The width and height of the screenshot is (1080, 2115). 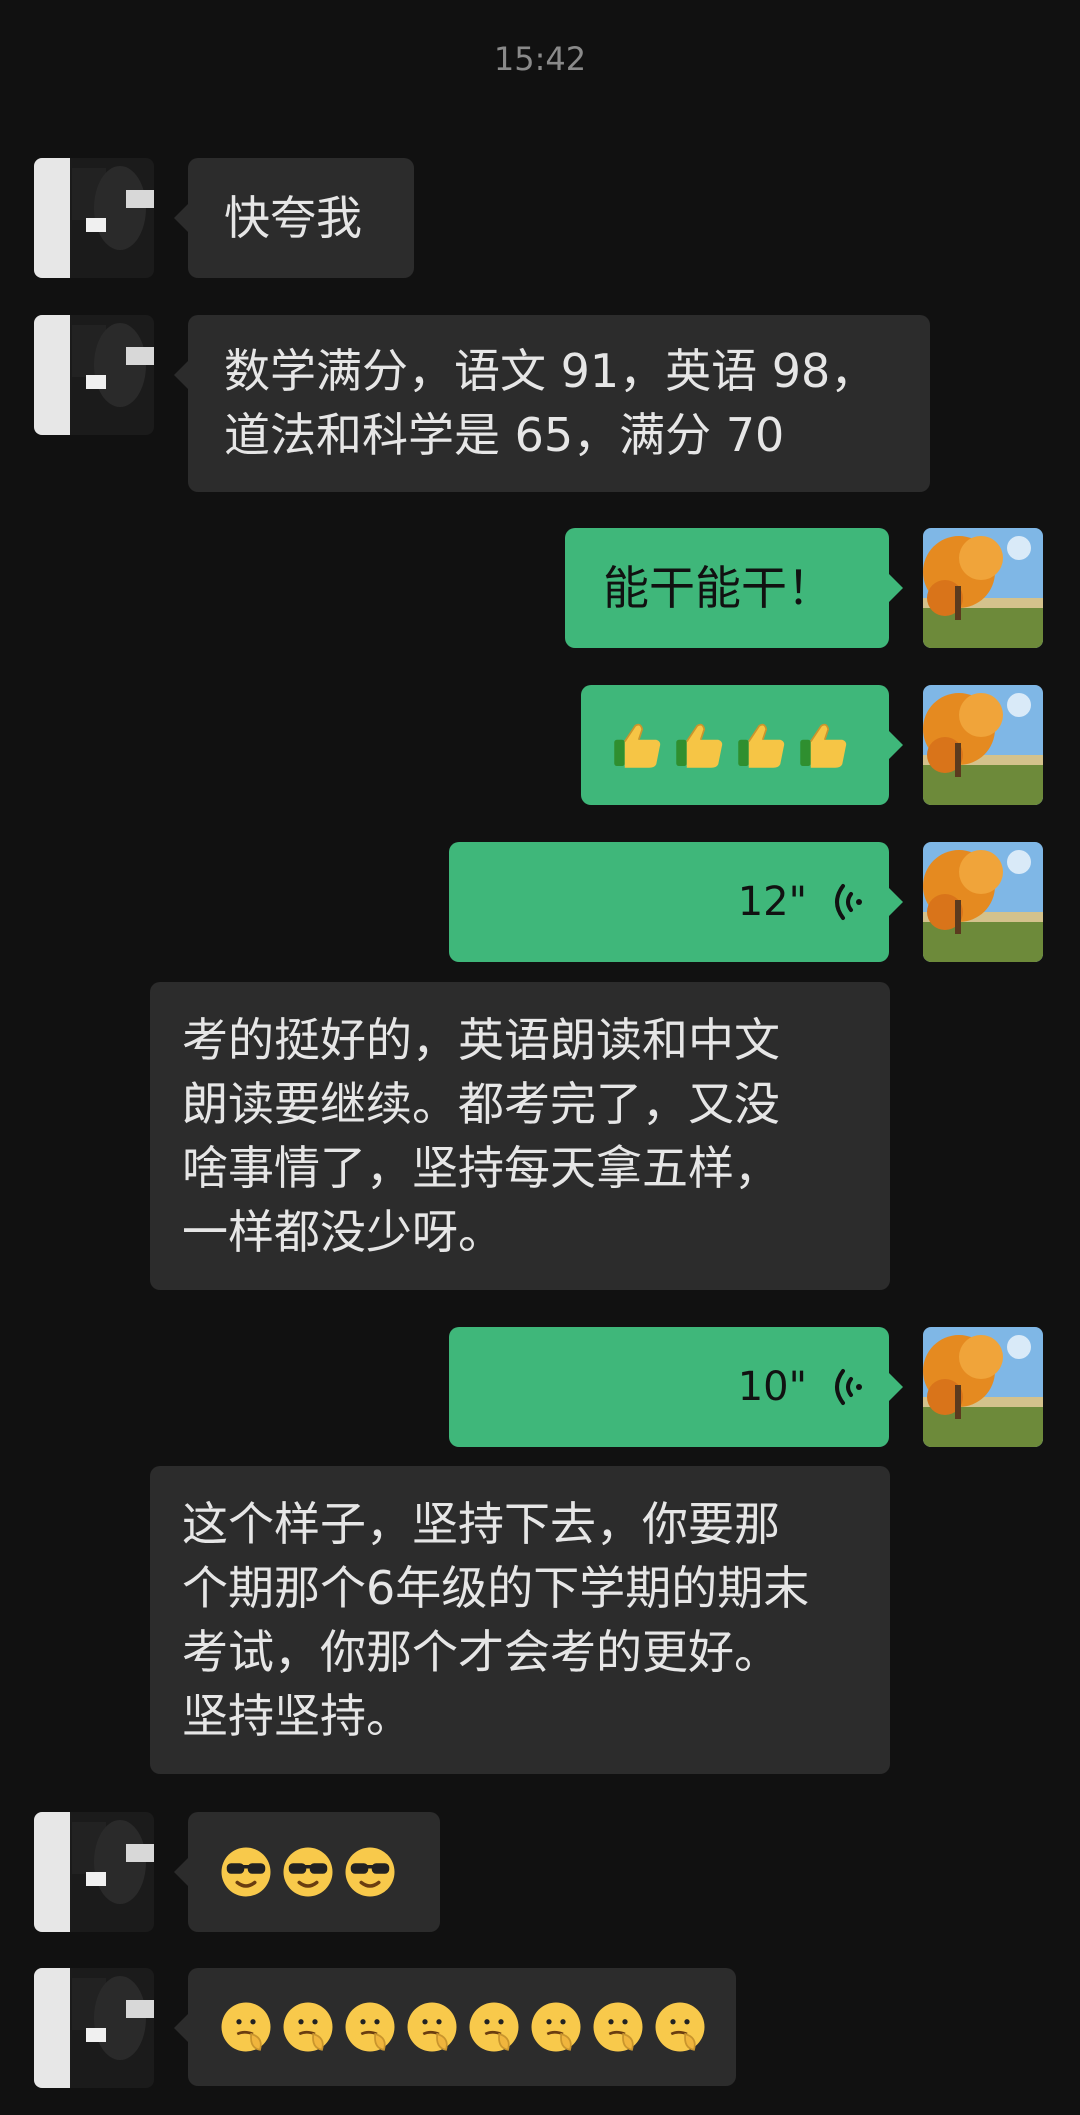 I want to click on voice-message-bubble: 12", so click(x=676, y=902).